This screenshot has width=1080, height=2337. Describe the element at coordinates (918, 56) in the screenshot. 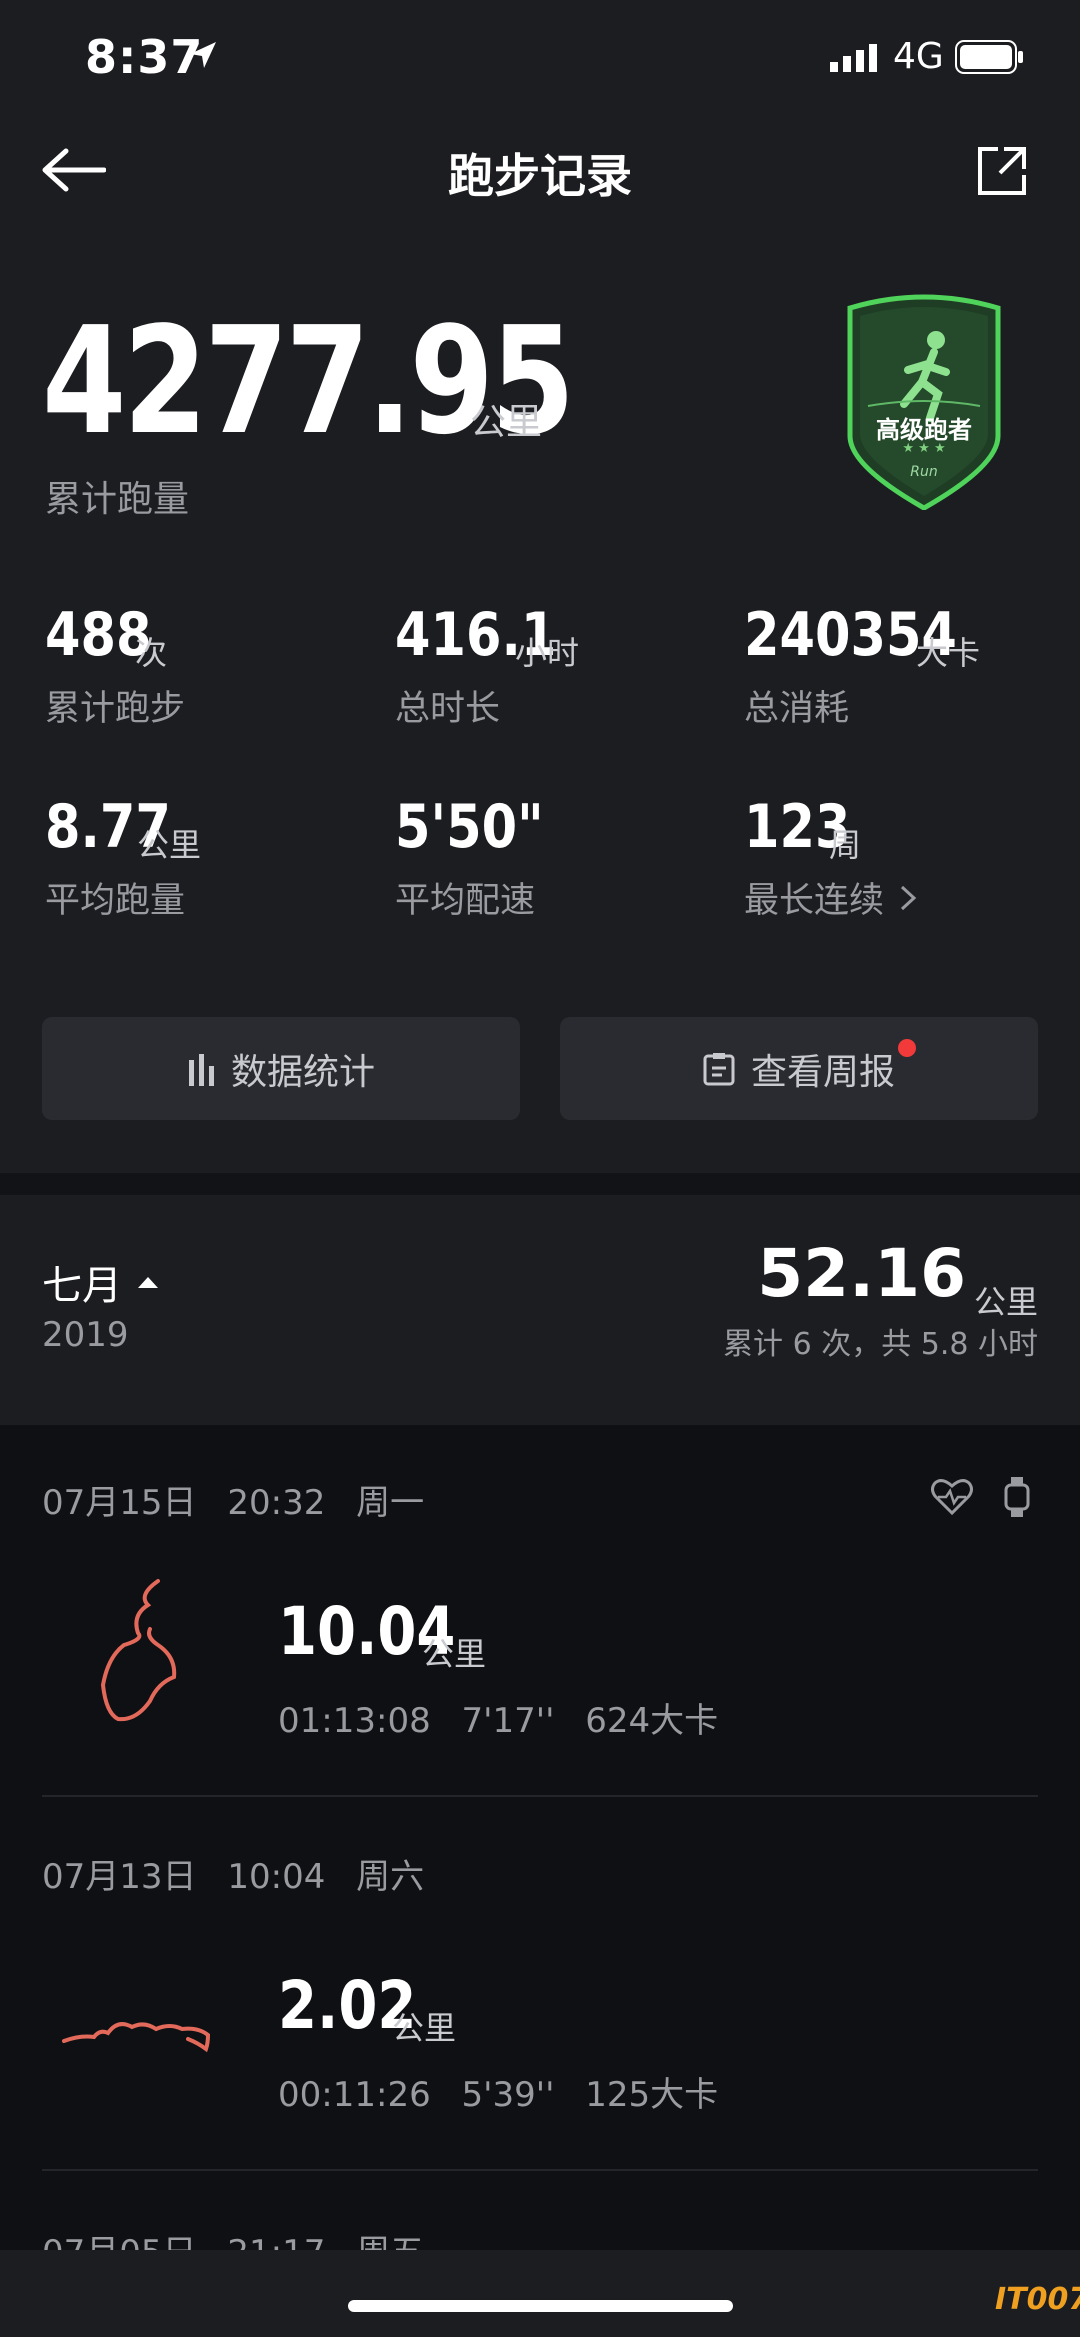

I see `network-type: 4G` at that location.